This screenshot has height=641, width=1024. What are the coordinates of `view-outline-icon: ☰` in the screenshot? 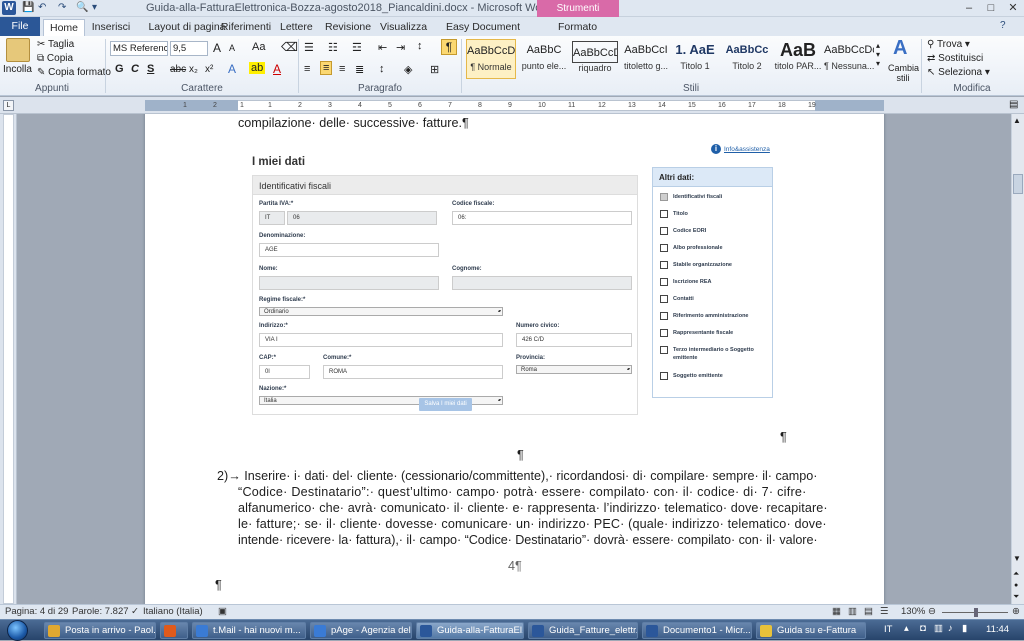 It's located at (884, 611).